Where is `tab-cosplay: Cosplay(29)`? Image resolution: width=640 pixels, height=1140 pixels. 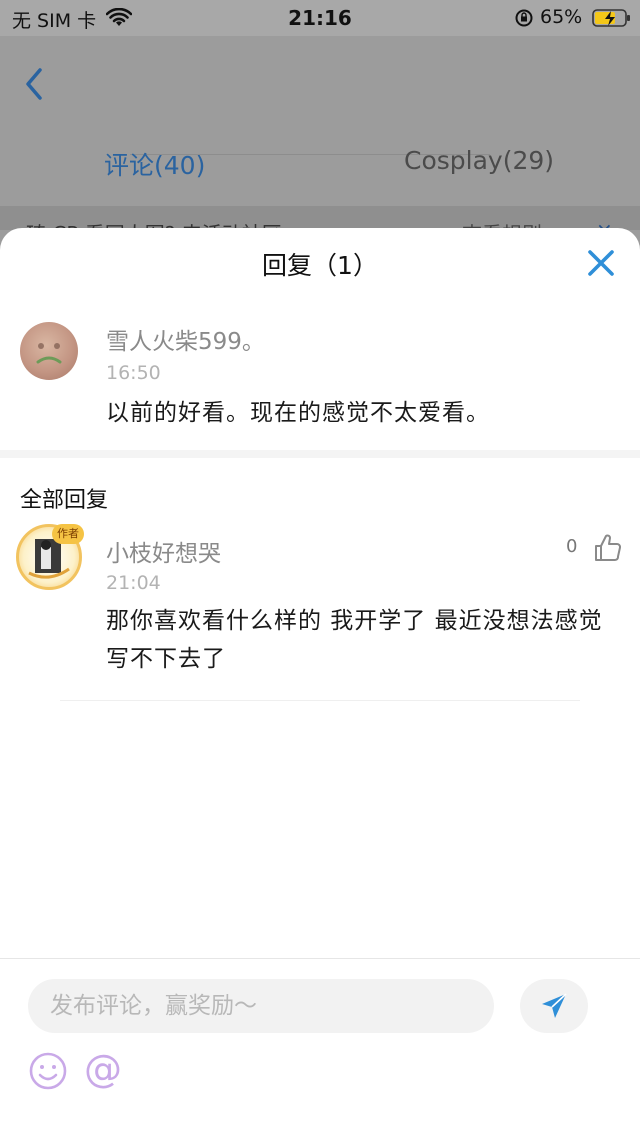
tab-cosplay: Cosplay(29) is located at coordinates (479, 160).